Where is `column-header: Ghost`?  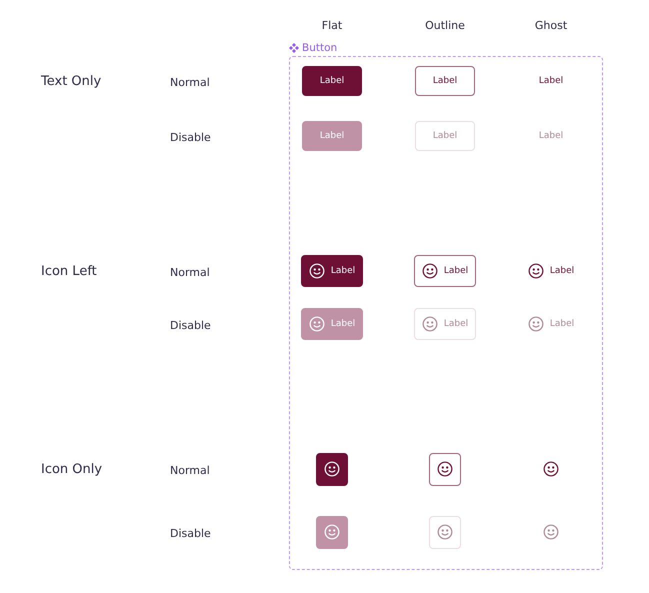 column-header: Ghost is located at coordinates (551, 25).